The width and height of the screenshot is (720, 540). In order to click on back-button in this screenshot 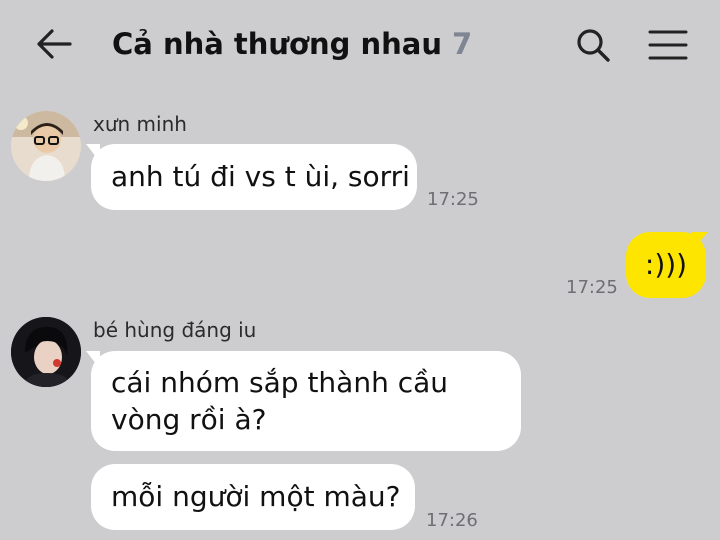, I will do `click(54, 44)`.